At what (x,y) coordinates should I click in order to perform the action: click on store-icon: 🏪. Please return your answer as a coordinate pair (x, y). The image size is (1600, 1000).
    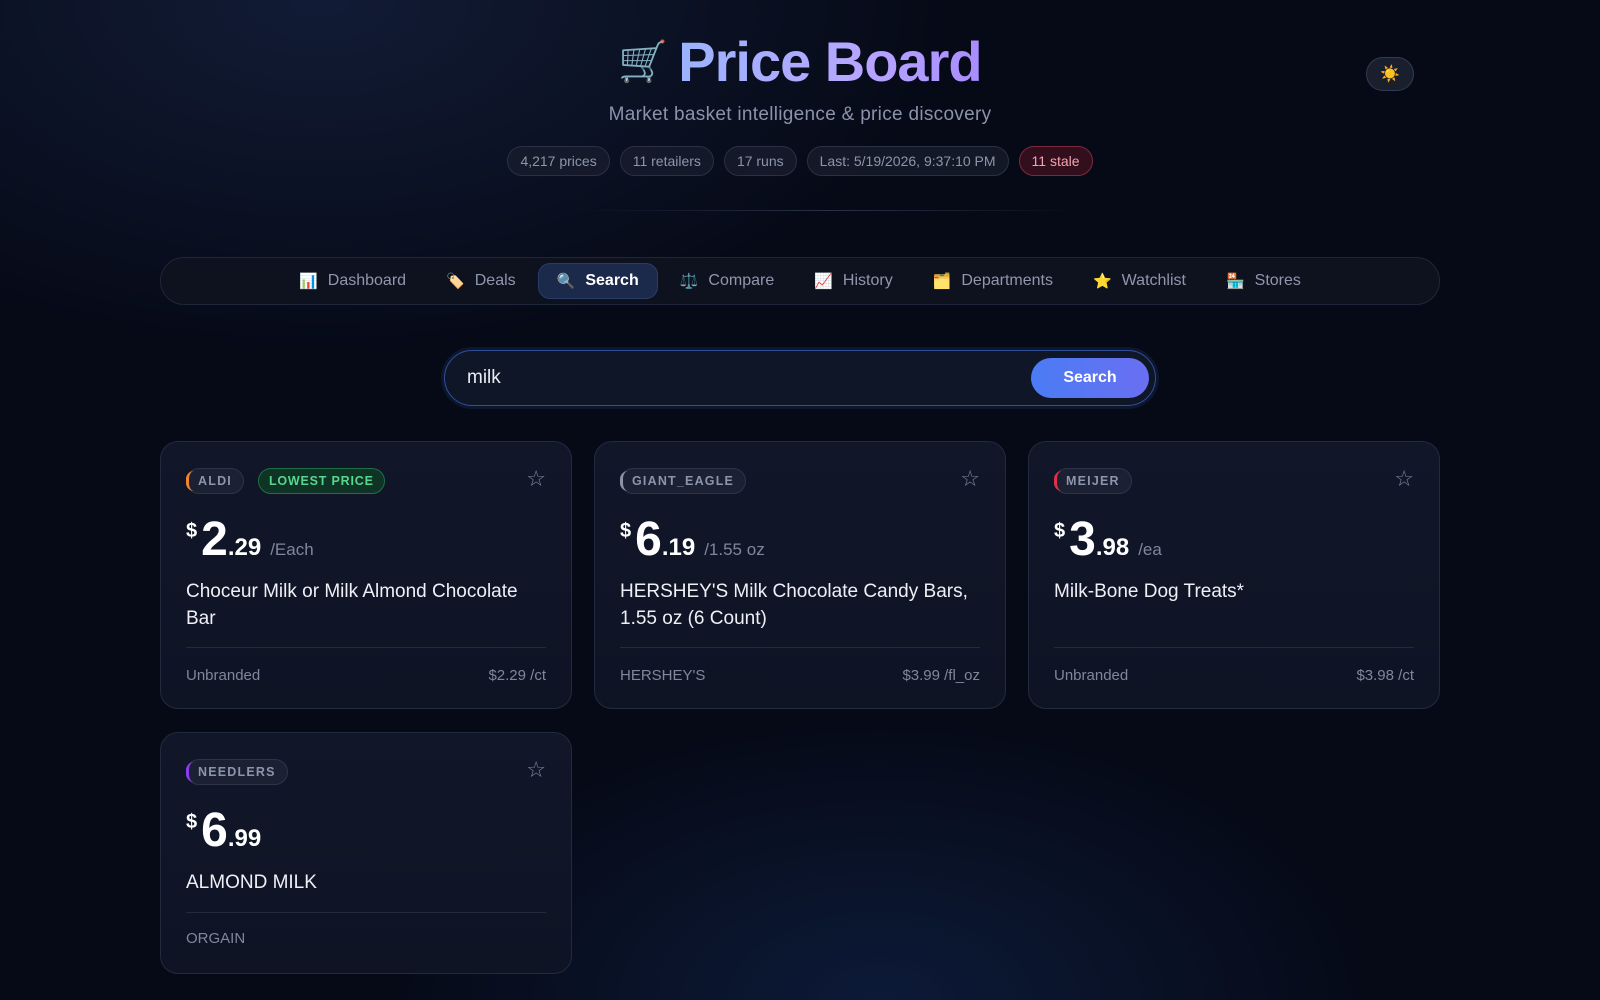
    Looking at the image, I should click on (1235, 281).